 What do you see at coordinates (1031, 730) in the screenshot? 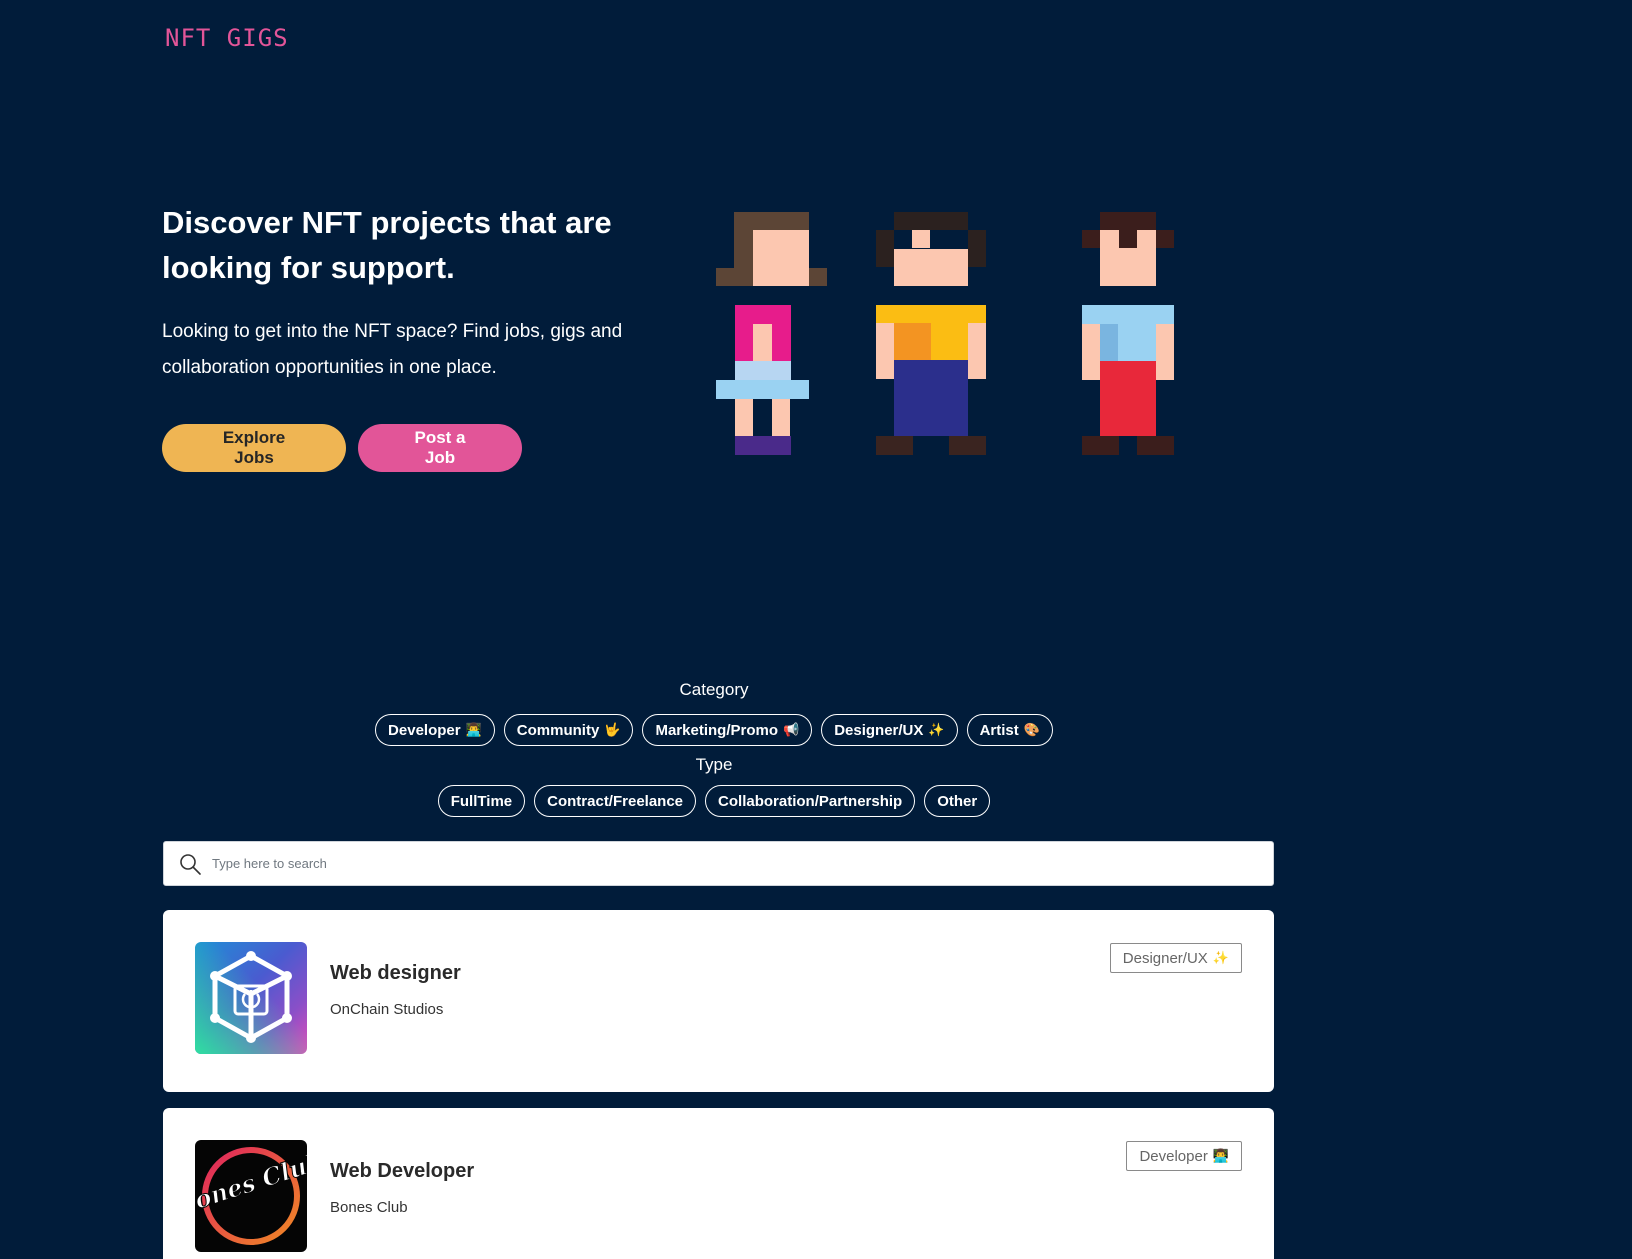
I see `palette-icon: 🎨` at bounding box center [1031, 730].